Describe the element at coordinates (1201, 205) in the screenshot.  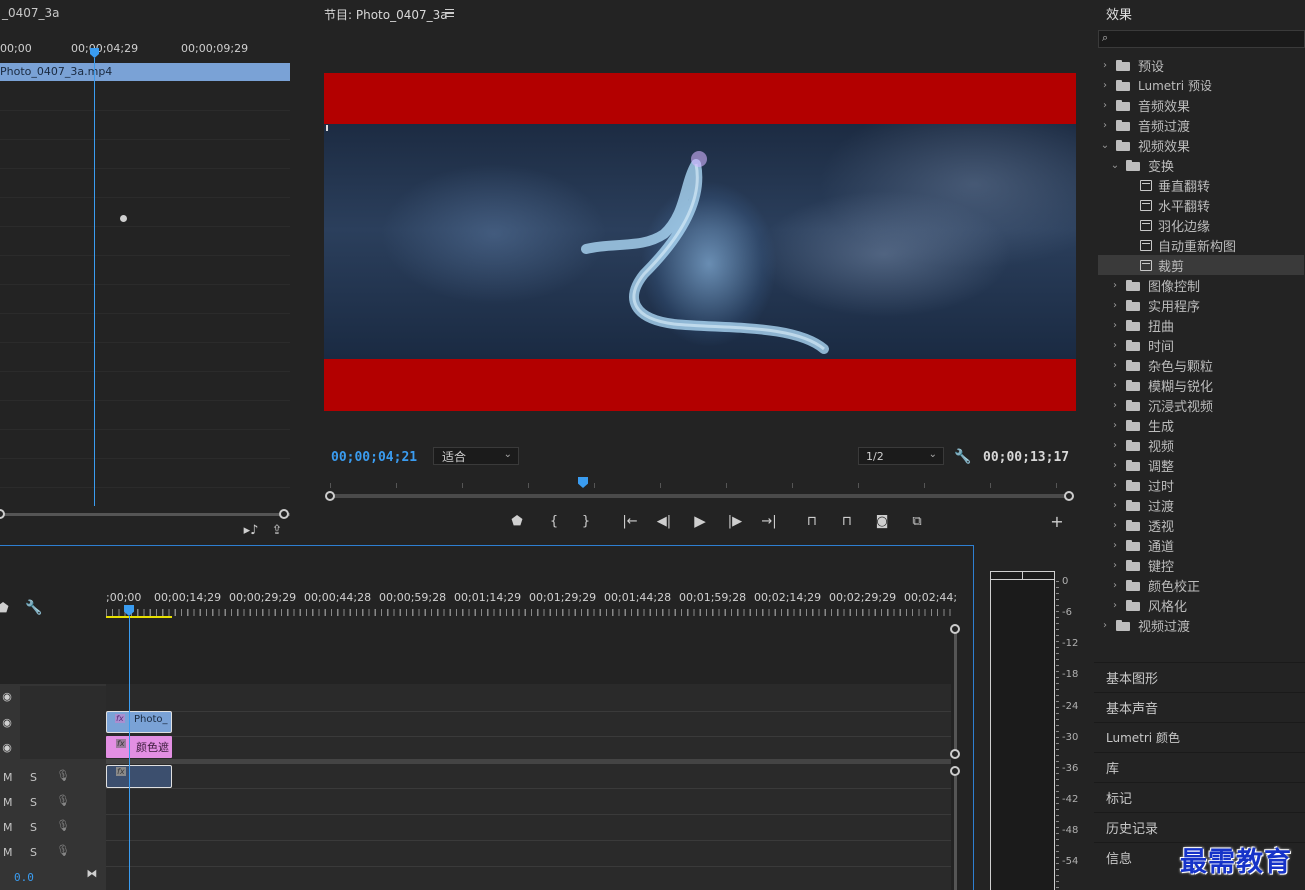
I see `effects-tree-item: 水平翻转` at that location.